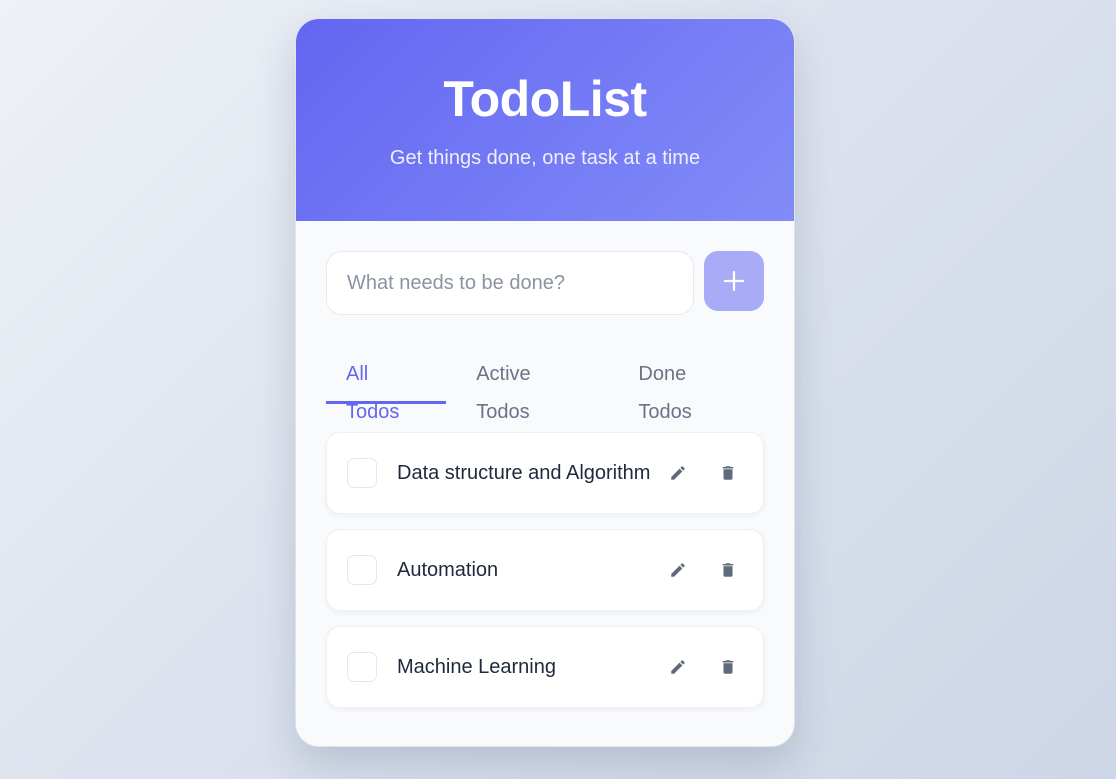 The image size is (1116, 779). I want to click on app-title: TodoList, so click(545, 99).